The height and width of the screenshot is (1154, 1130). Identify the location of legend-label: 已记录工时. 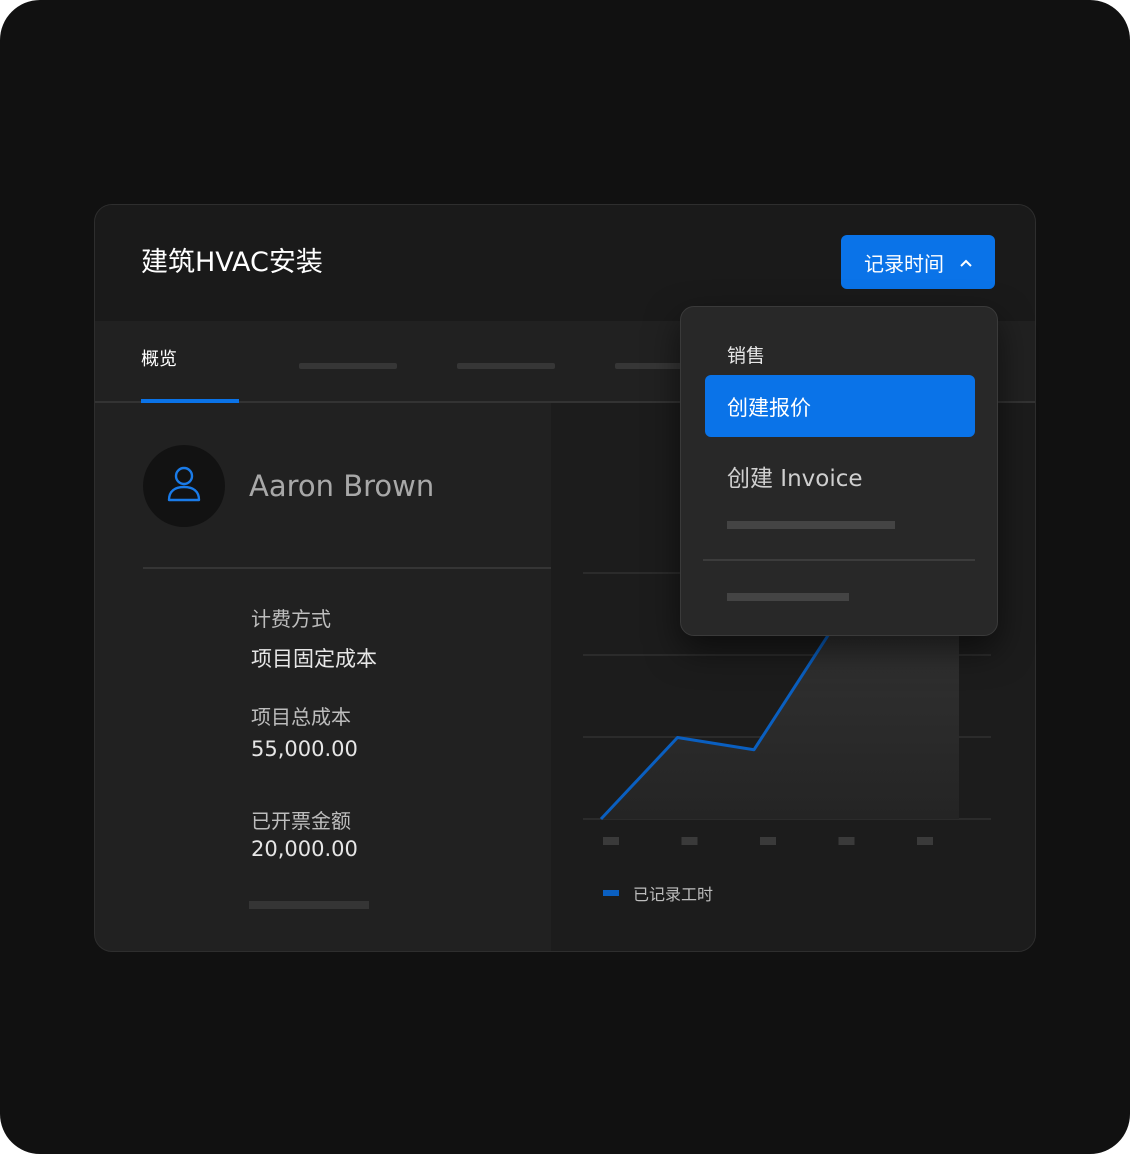
(673, 894).